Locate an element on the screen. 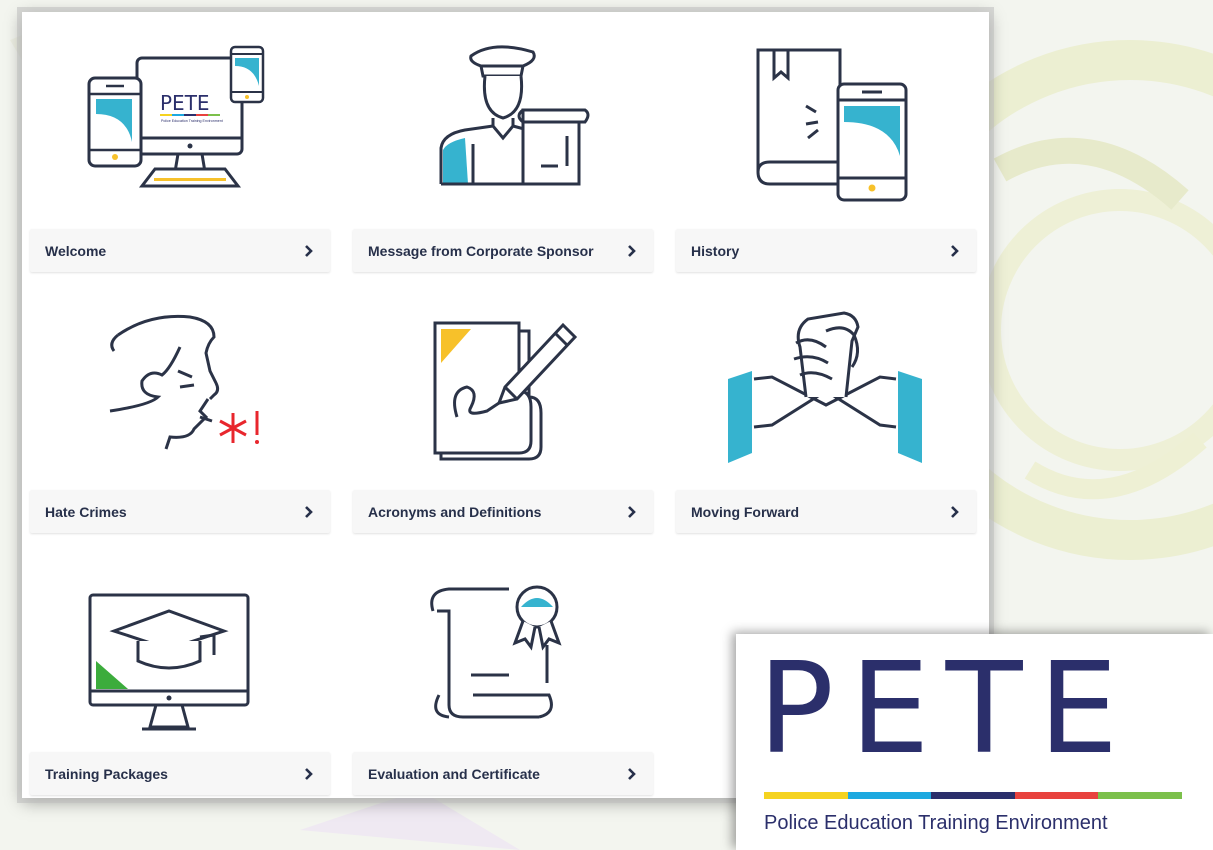 Image resolution: width=1213 pixels, height=850 pixels. tile-moving-forward: Moving Forward is located at coordinates (826, 411).